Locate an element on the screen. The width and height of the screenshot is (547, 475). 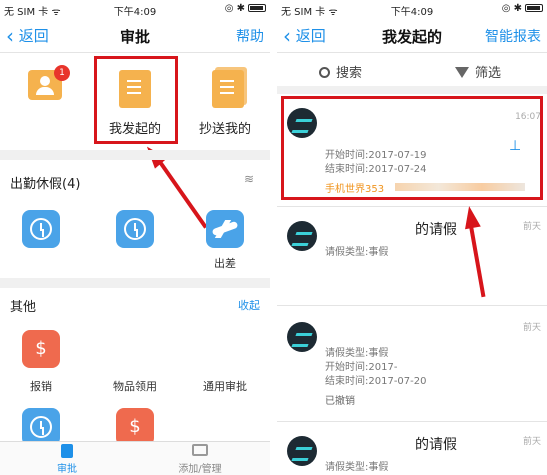
tray-icon is located at coordinates (200, 450).